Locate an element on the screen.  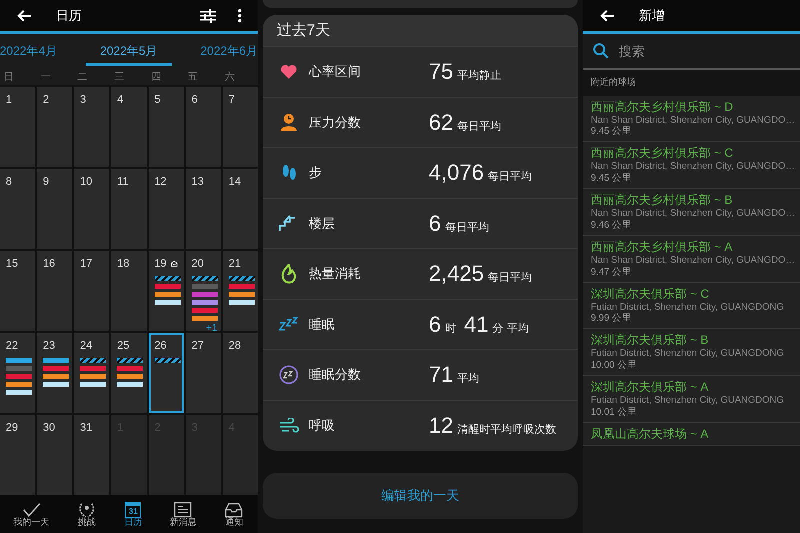
metric-label: 睡眠分数 is located at coordinates (335, 375).